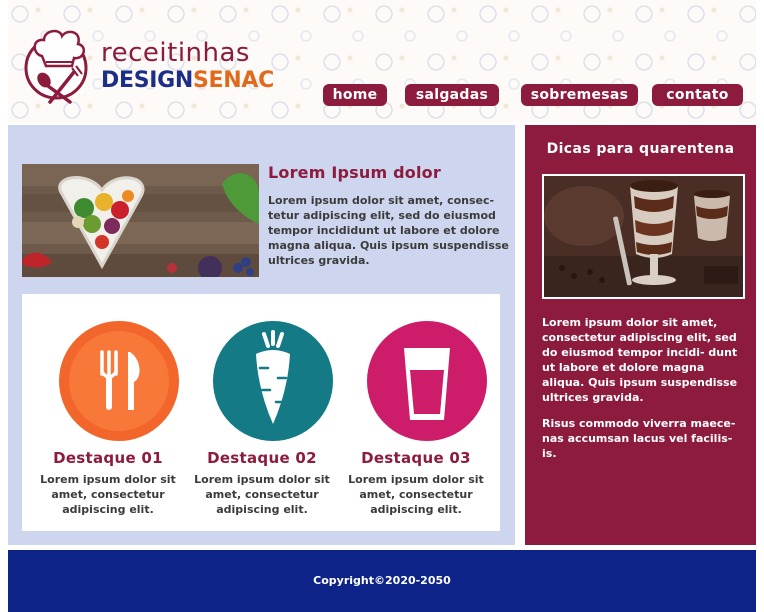 The height and width of the screenshot is (612, 764). What do you see at coordinates (355, 95) in the screenshot?
I see `nav-home-button: home` at bounding box center [355, 95].